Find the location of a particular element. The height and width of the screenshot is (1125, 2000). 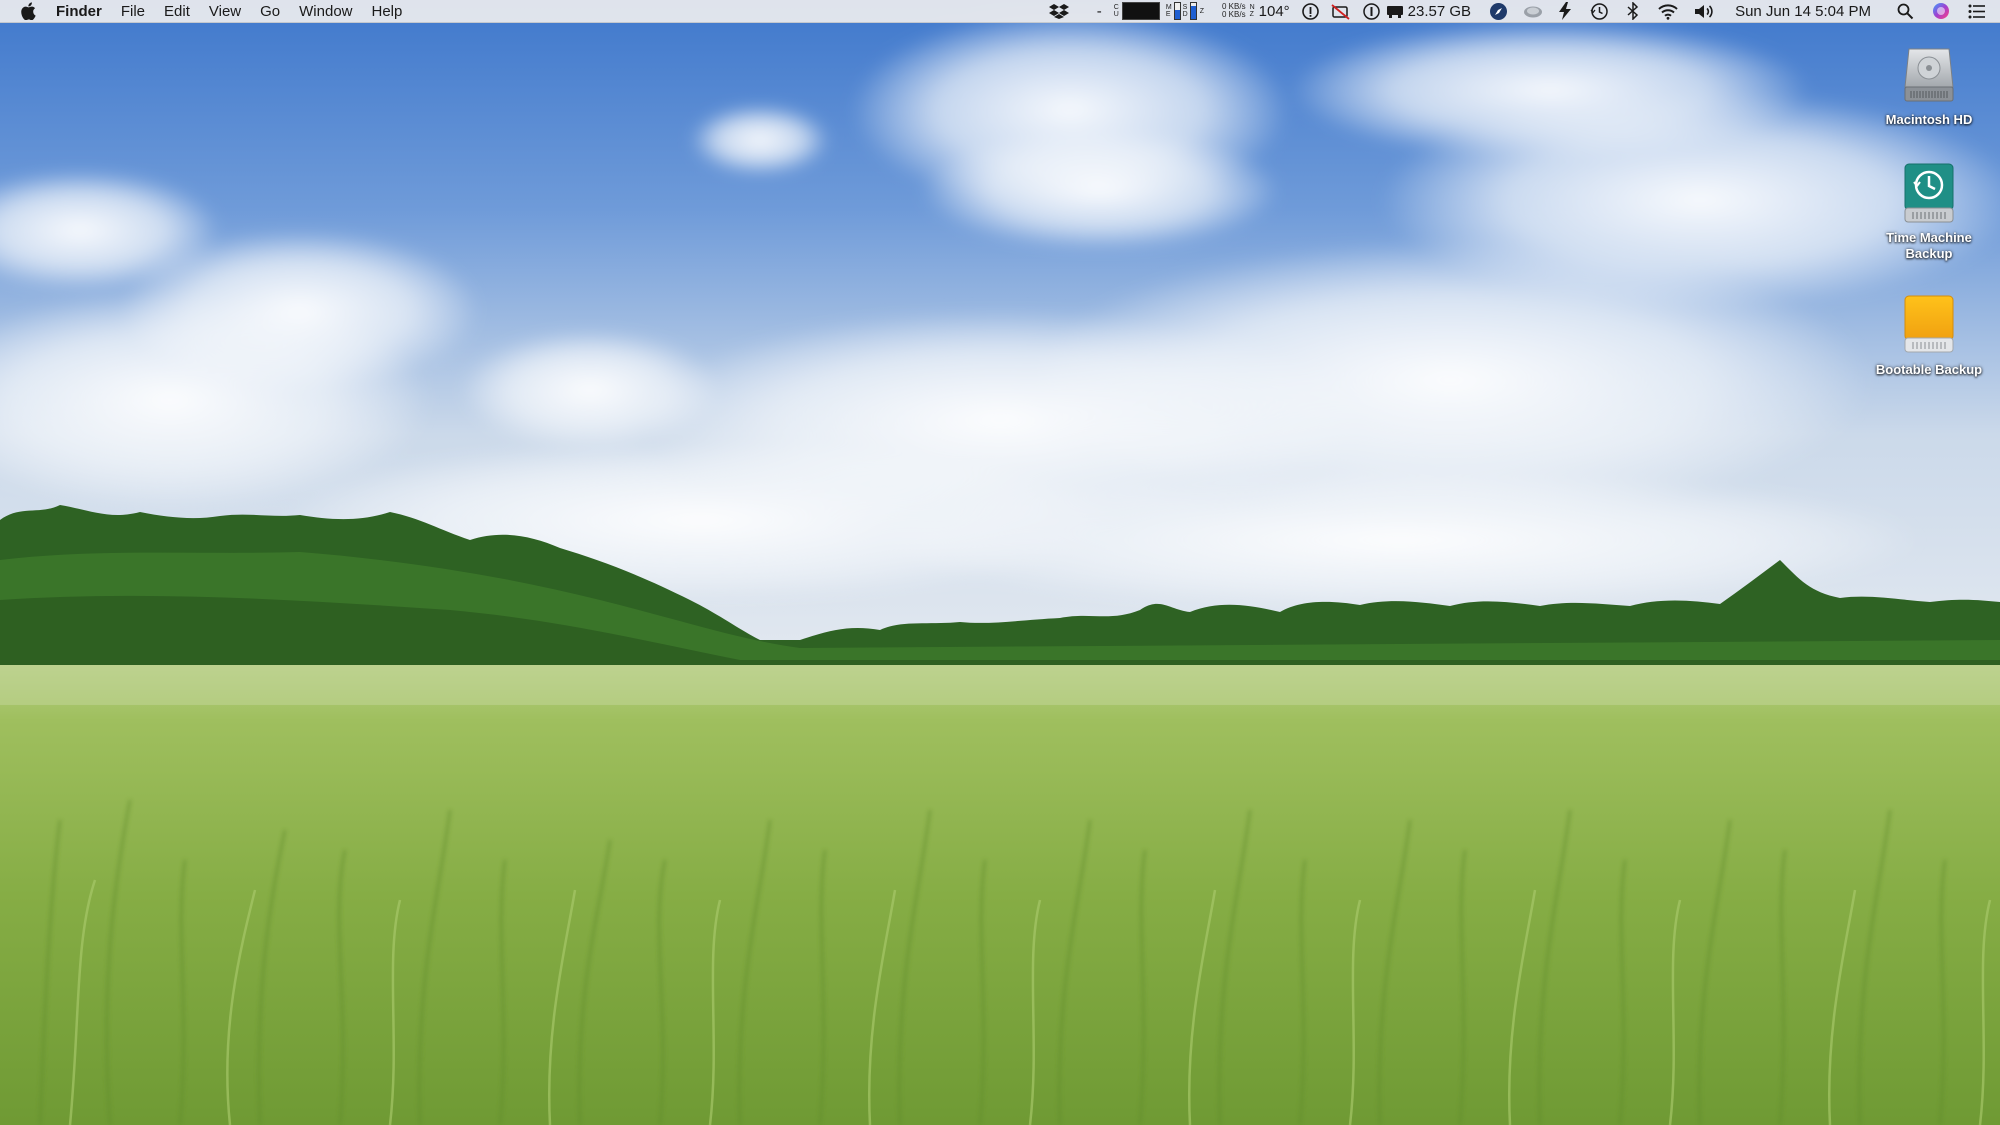

menu-bar-left: Finder File Edit View Go Window Help is located at coordinates (210, 11).